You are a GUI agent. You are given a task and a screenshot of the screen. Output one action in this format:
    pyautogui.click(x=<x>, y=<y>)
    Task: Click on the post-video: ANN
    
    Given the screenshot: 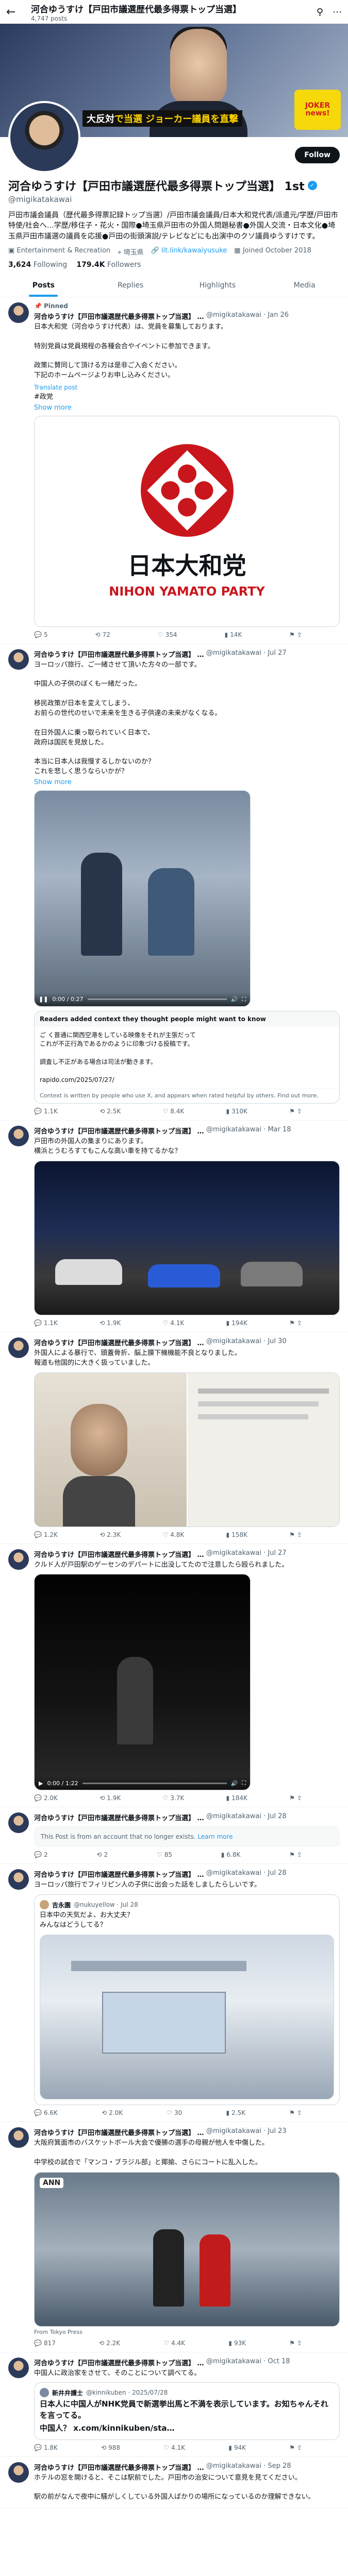 What is the action you would take?
    pyautogui.click(x=187, y=2249)
    